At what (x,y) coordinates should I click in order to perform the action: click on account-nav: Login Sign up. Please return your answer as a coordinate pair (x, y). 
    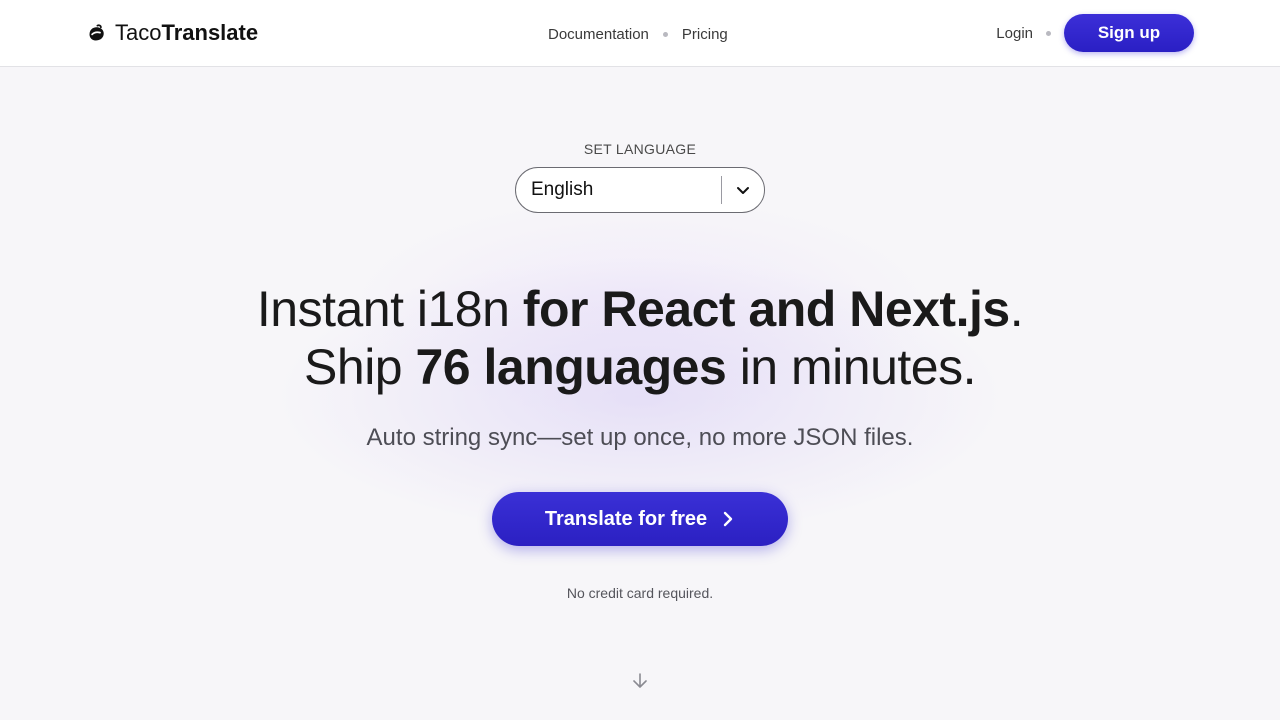
    Looking at the image, I should click on (1095, 33).